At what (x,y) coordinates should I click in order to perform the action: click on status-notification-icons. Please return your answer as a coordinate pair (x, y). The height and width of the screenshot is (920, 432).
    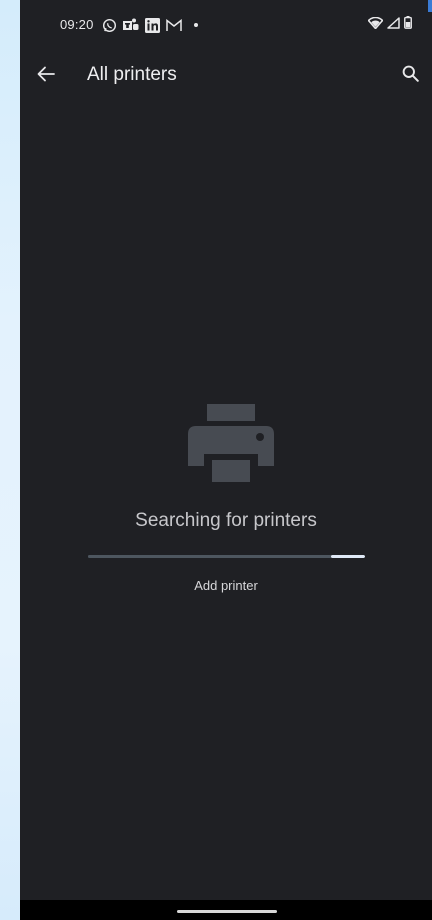
    Looking at the image, I should click on (150, 25).